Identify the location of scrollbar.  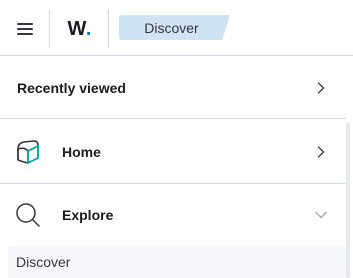
(348, 200).